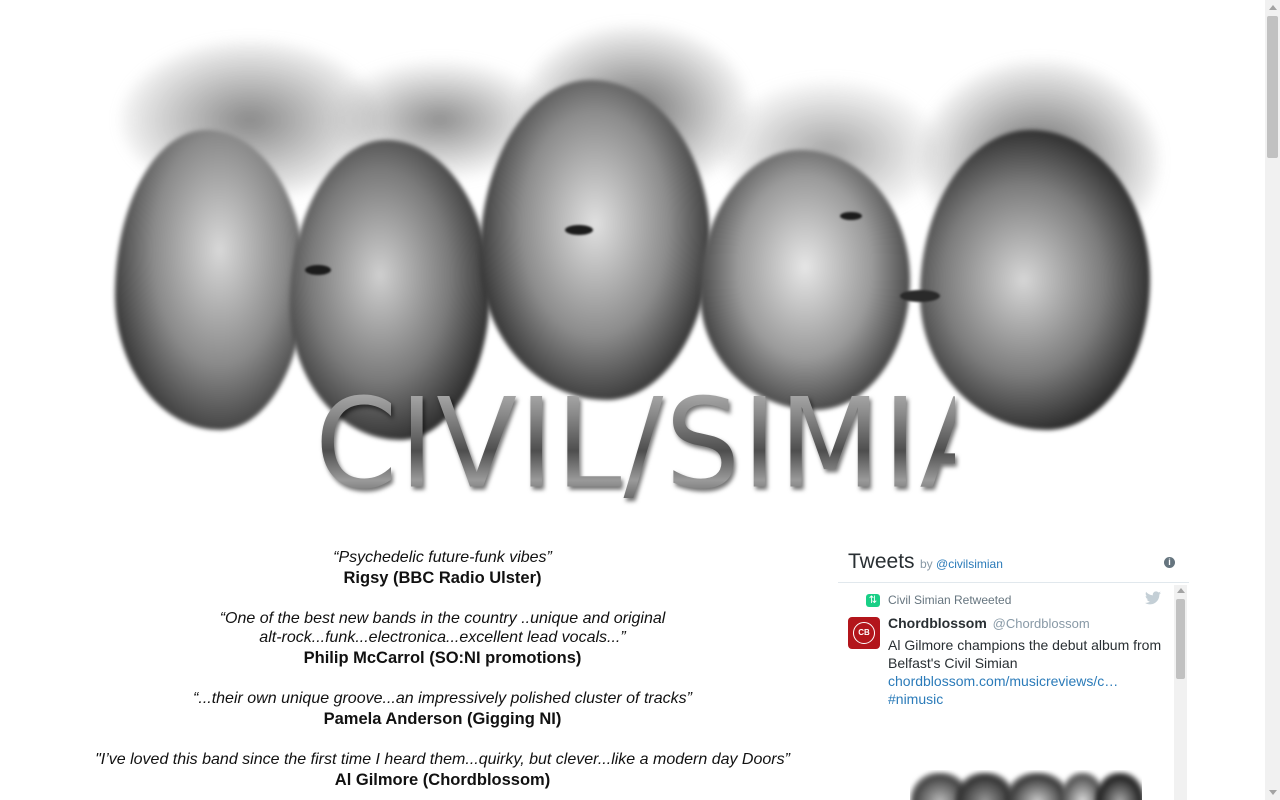  Describe the element at coordinates (704, 443) in the screenshot. I see `band-logo: CIVIL/SIMIAN` at that location.